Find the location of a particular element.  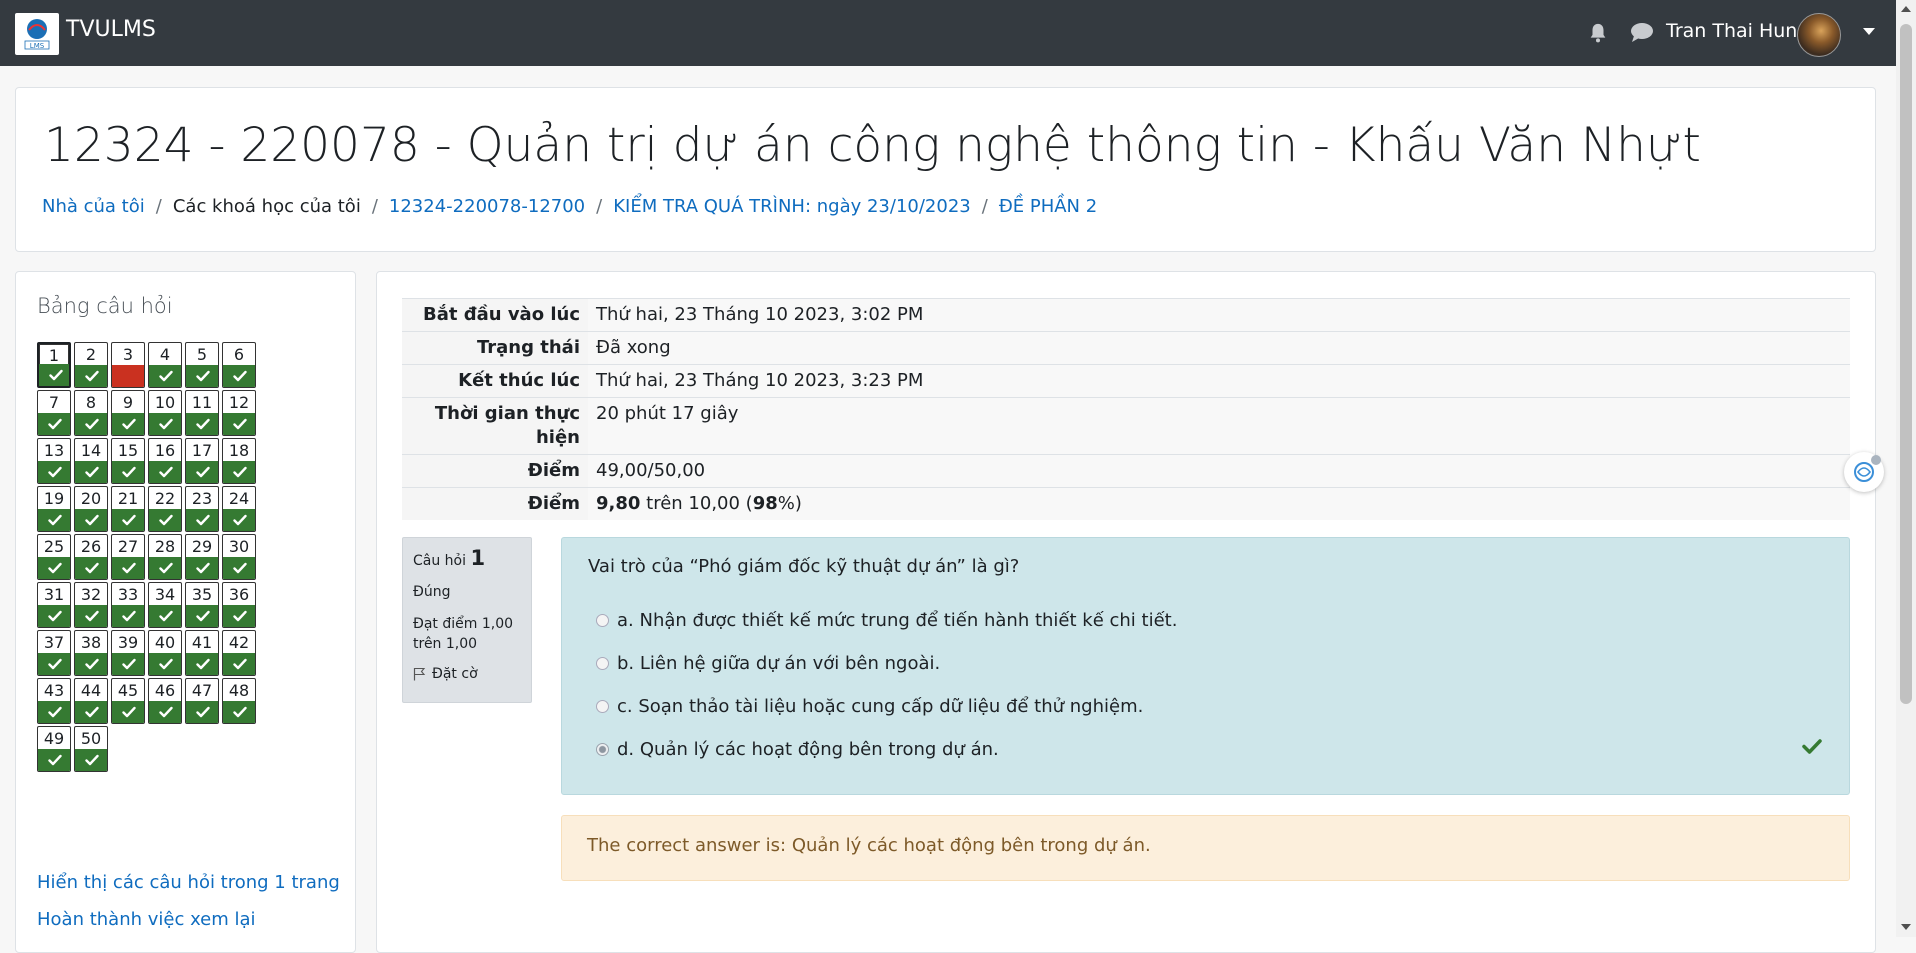

page-scrollbar is located at coordinates (1906, 468).